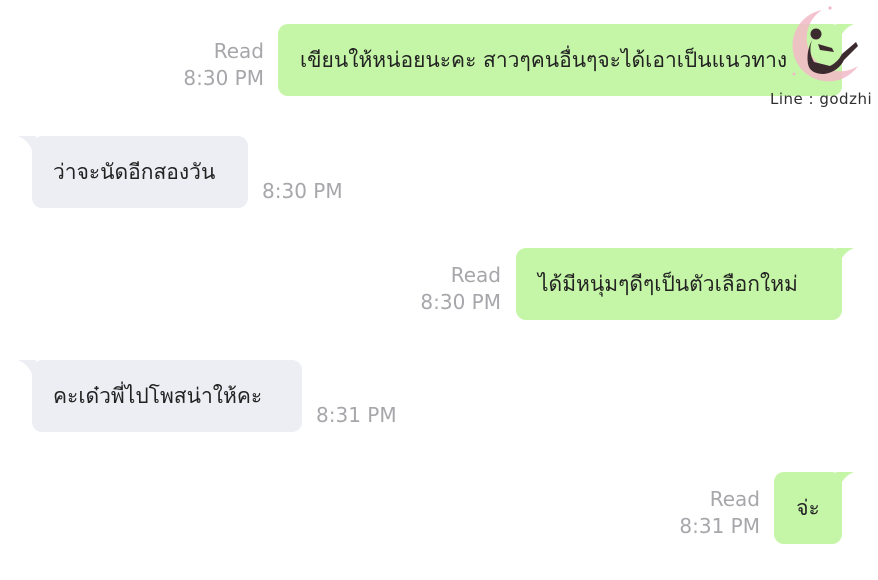 Image resolution: width=878 pixels, height=580 pixels. I want to click on watermark-logo: Line : godzhi, so click(820, 57).